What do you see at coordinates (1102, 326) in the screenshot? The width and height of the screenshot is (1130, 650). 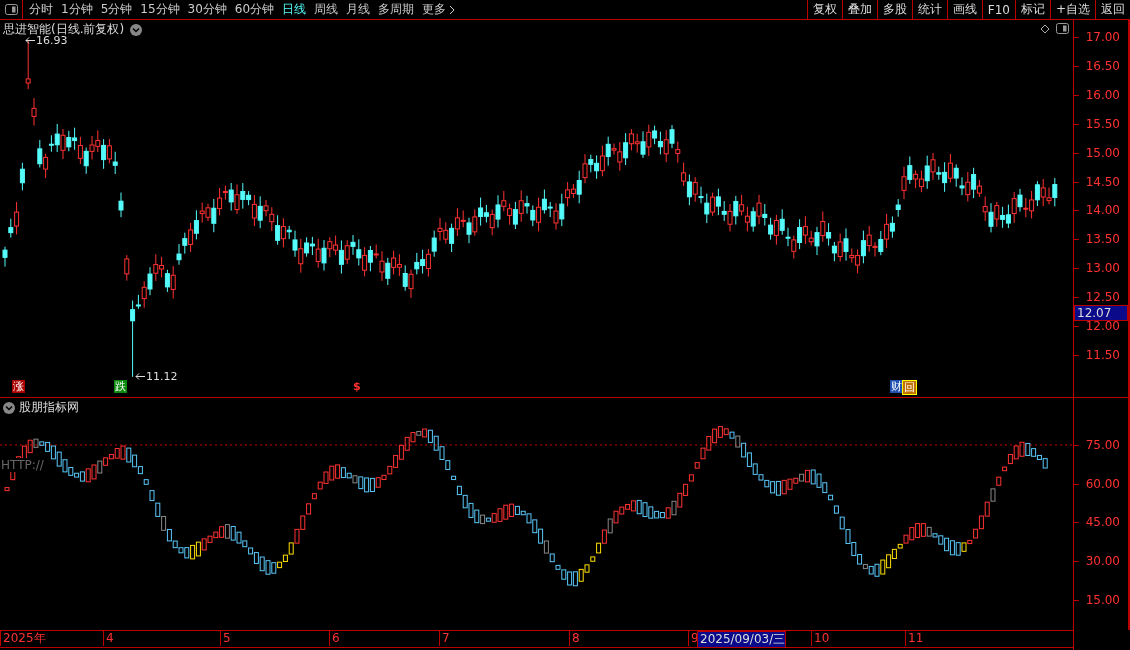 I see `price-axis-label: 12.00` at bounding box center [1102, 326].